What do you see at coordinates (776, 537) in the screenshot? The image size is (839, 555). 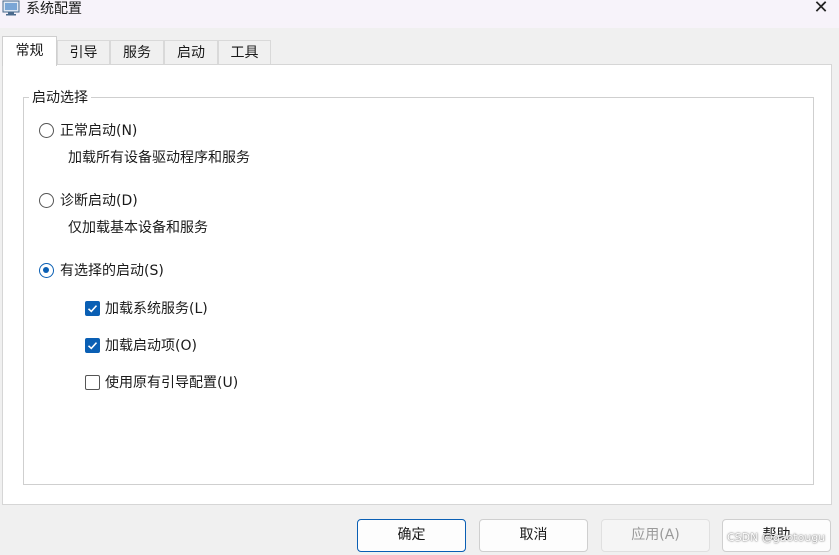 I see `watermark: CSDN @gaotougu` at bounding box center [776, 537].